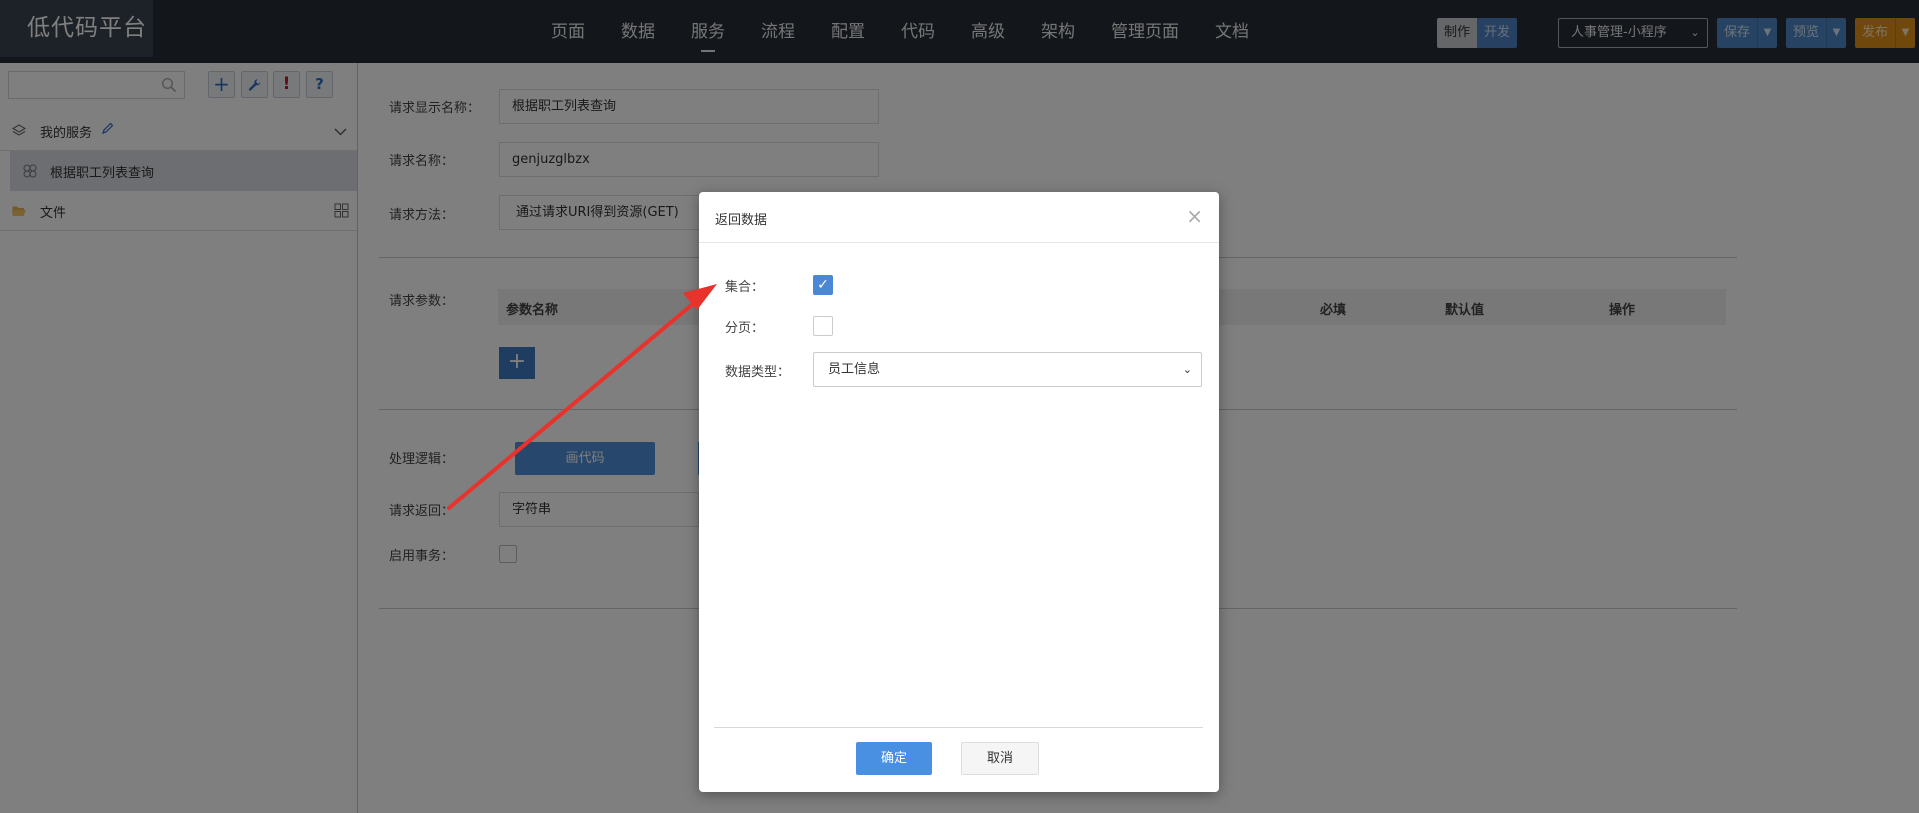 This screenshot has height=813, width=1919. What do you see at coordinates (958, 727) in the screenshot?
I see `dialog-footer-divider` at bounding box center [958, 727].